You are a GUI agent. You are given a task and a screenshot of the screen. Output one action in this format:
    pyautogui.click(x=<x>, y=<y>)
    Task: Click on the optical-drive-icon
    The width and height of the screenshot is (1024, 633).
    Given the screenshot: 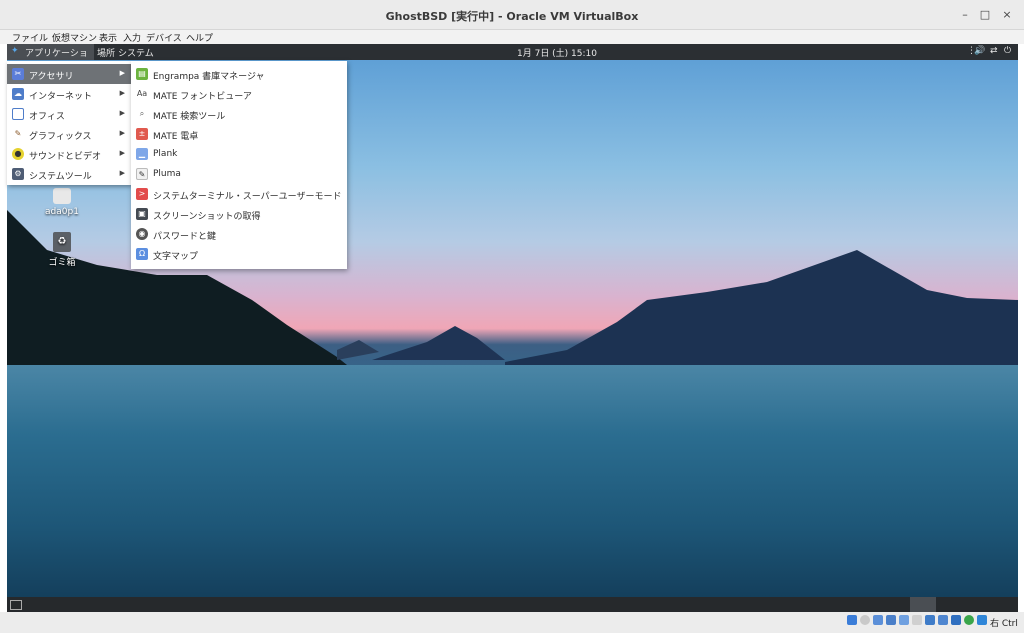 What is the action you would take?
    pyautogui.click(x=865, y=620)
    